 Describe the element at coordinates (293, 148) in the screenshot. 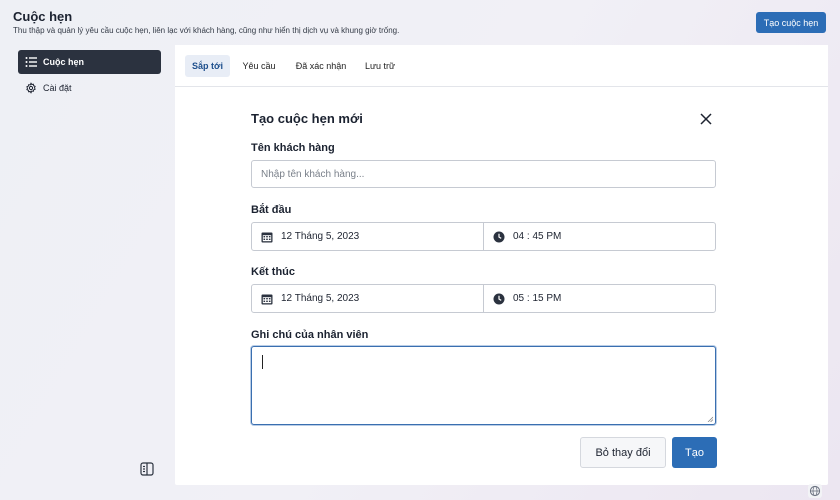

I see `customer-name-label: Tên khách hàng` at that location.